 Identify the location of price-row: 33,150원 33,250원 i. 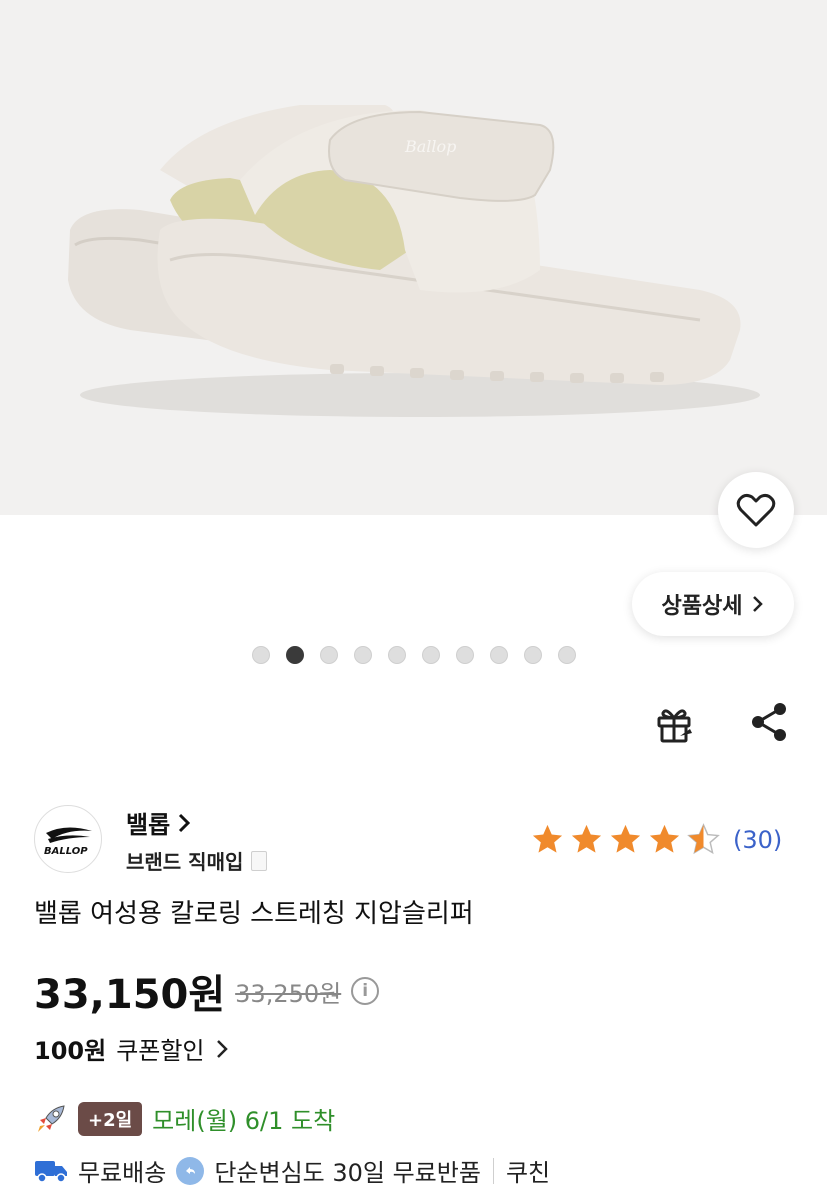
(207, 991).